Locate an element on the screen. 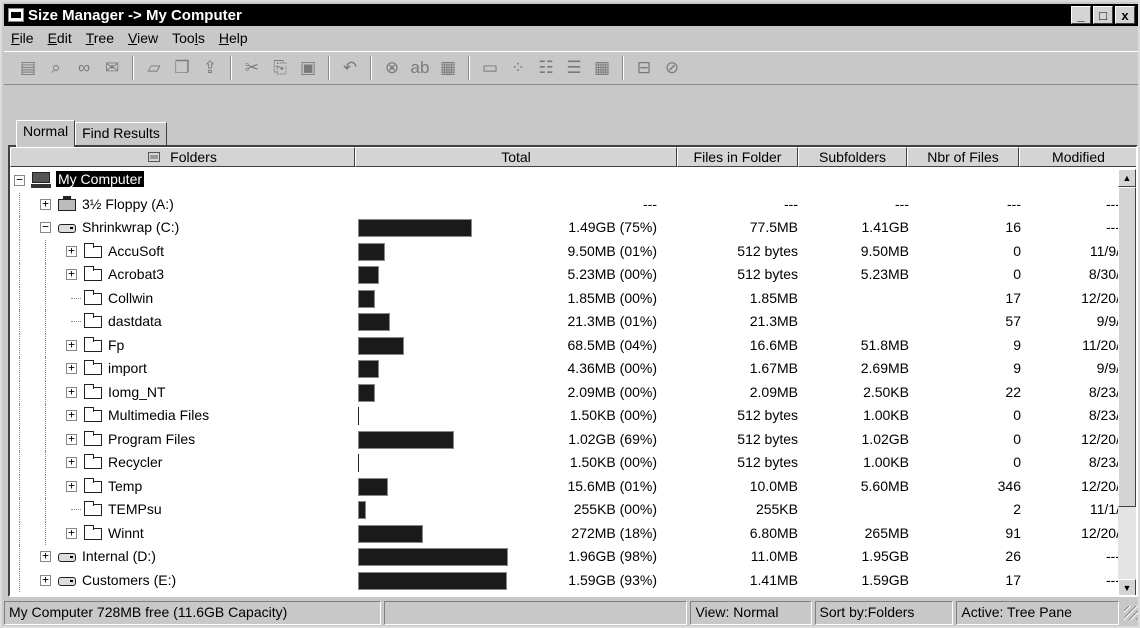 The width and height of the screenshot is (1140, 628). tree-row: + import 4.36MB (00%) 1.67MB 2.69MB 9 9/9/ is located at coordinates (565, 369).